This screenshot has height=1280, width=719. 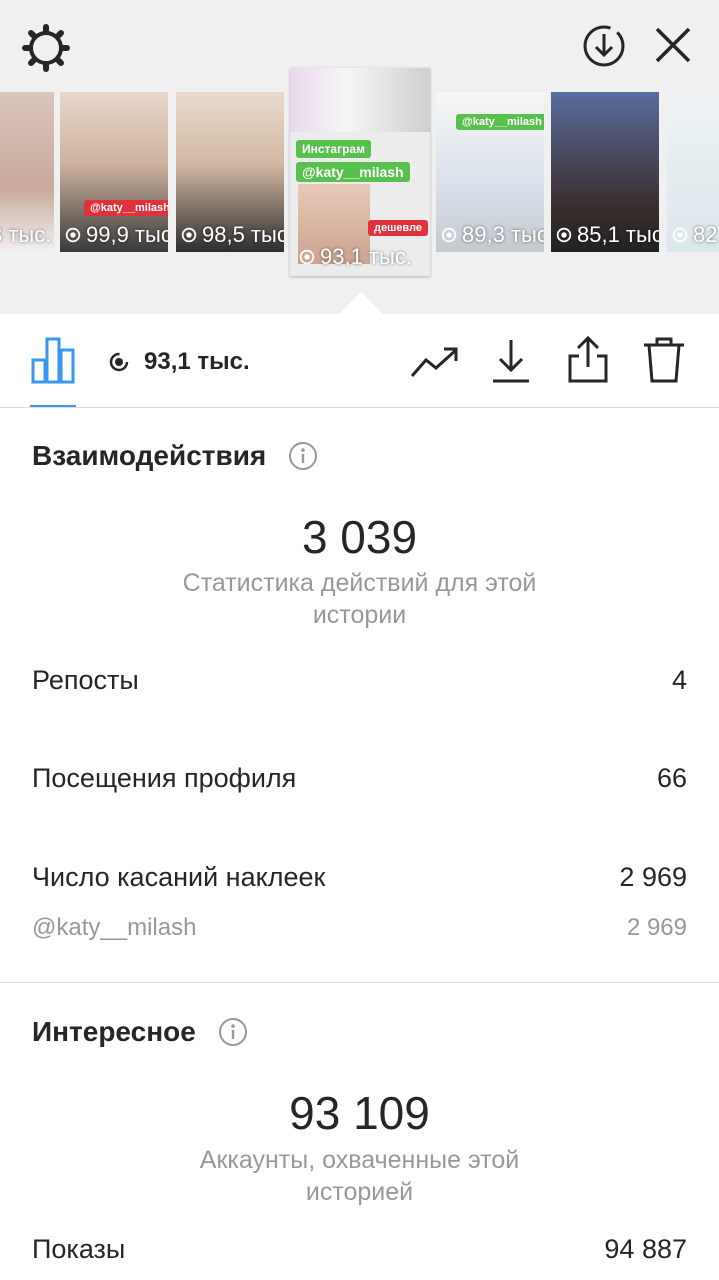 I want to click on story-sticker: дешевле, so click(x=398, y=228).